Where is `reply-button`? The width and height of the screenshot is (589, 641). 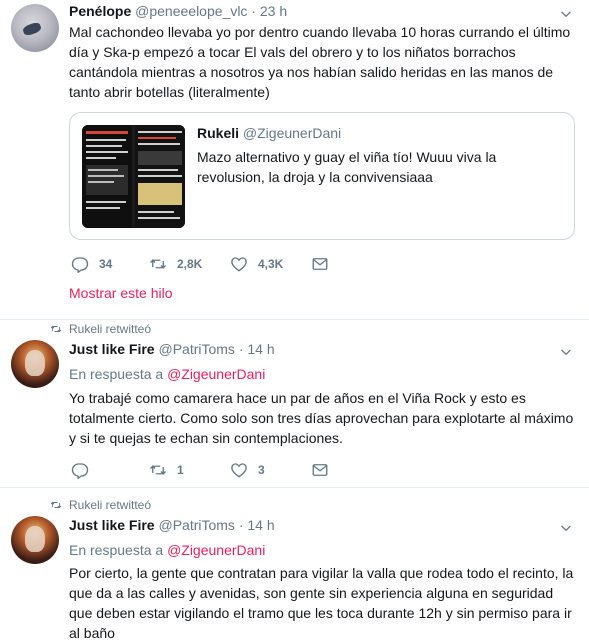 reply-button is located at coordinates (85, 470).